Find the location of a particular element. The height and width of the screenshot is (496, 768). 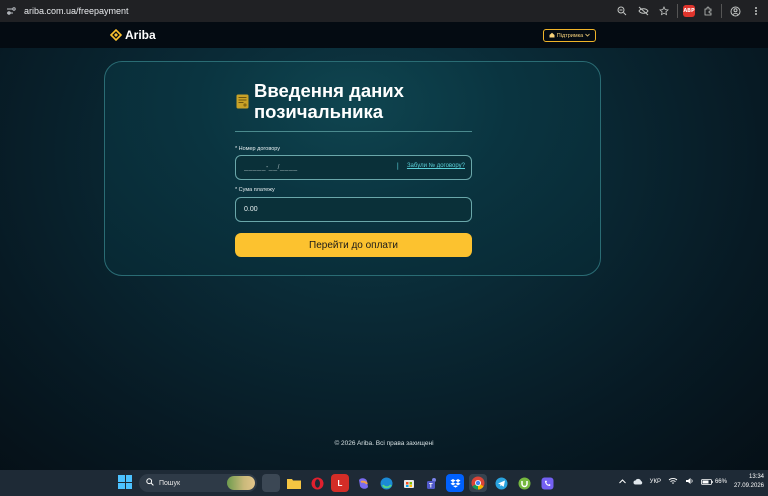

logo: Ariba is located at coordinates (133, 35).